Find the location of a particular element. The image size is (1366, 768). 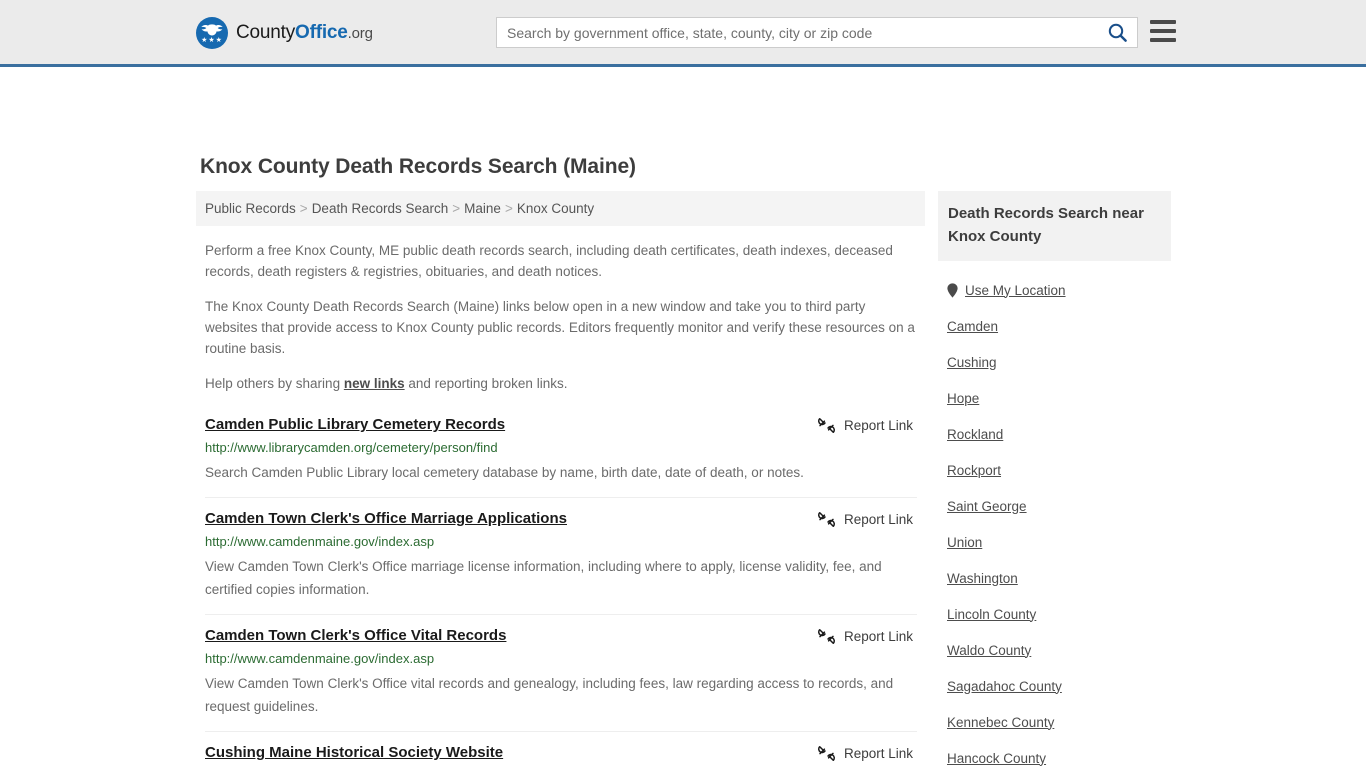

sidebar-item-label: Kennebec County is located at coordinates (1000, 722).